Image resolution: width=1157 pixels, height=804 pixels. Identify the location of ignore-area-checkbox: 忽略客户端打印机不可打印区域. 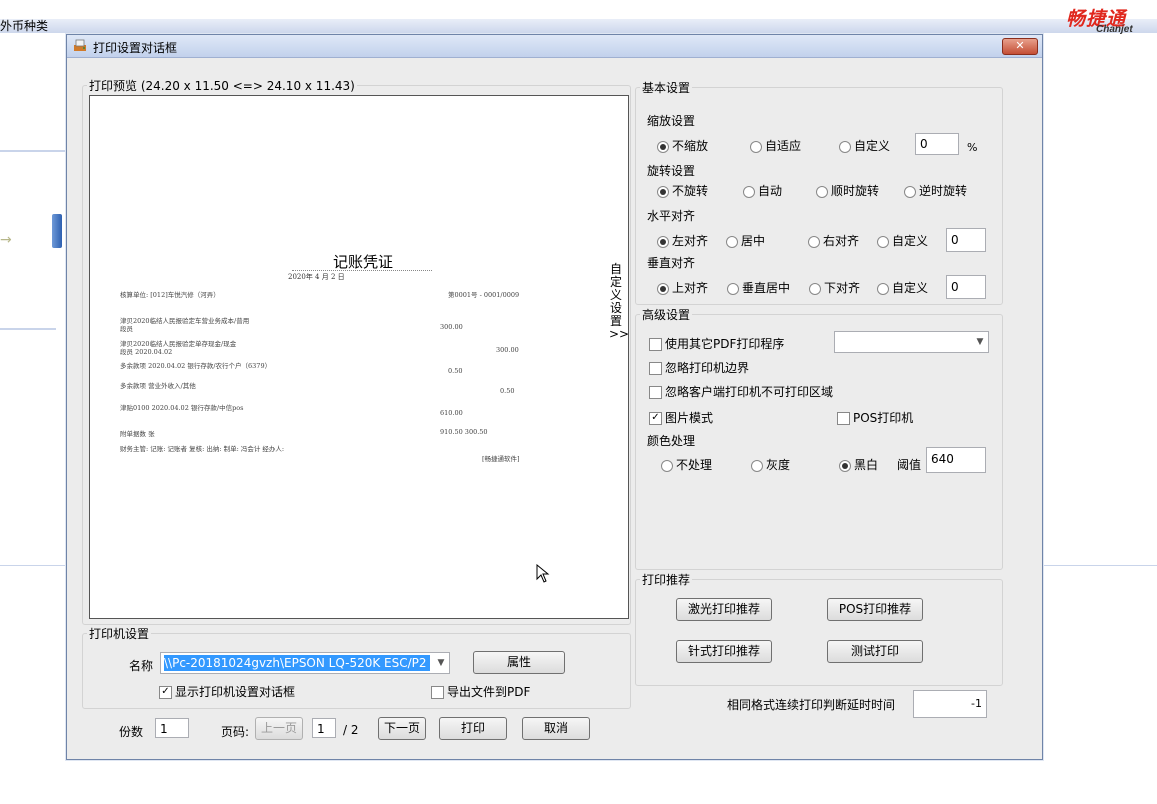
(741, 391).